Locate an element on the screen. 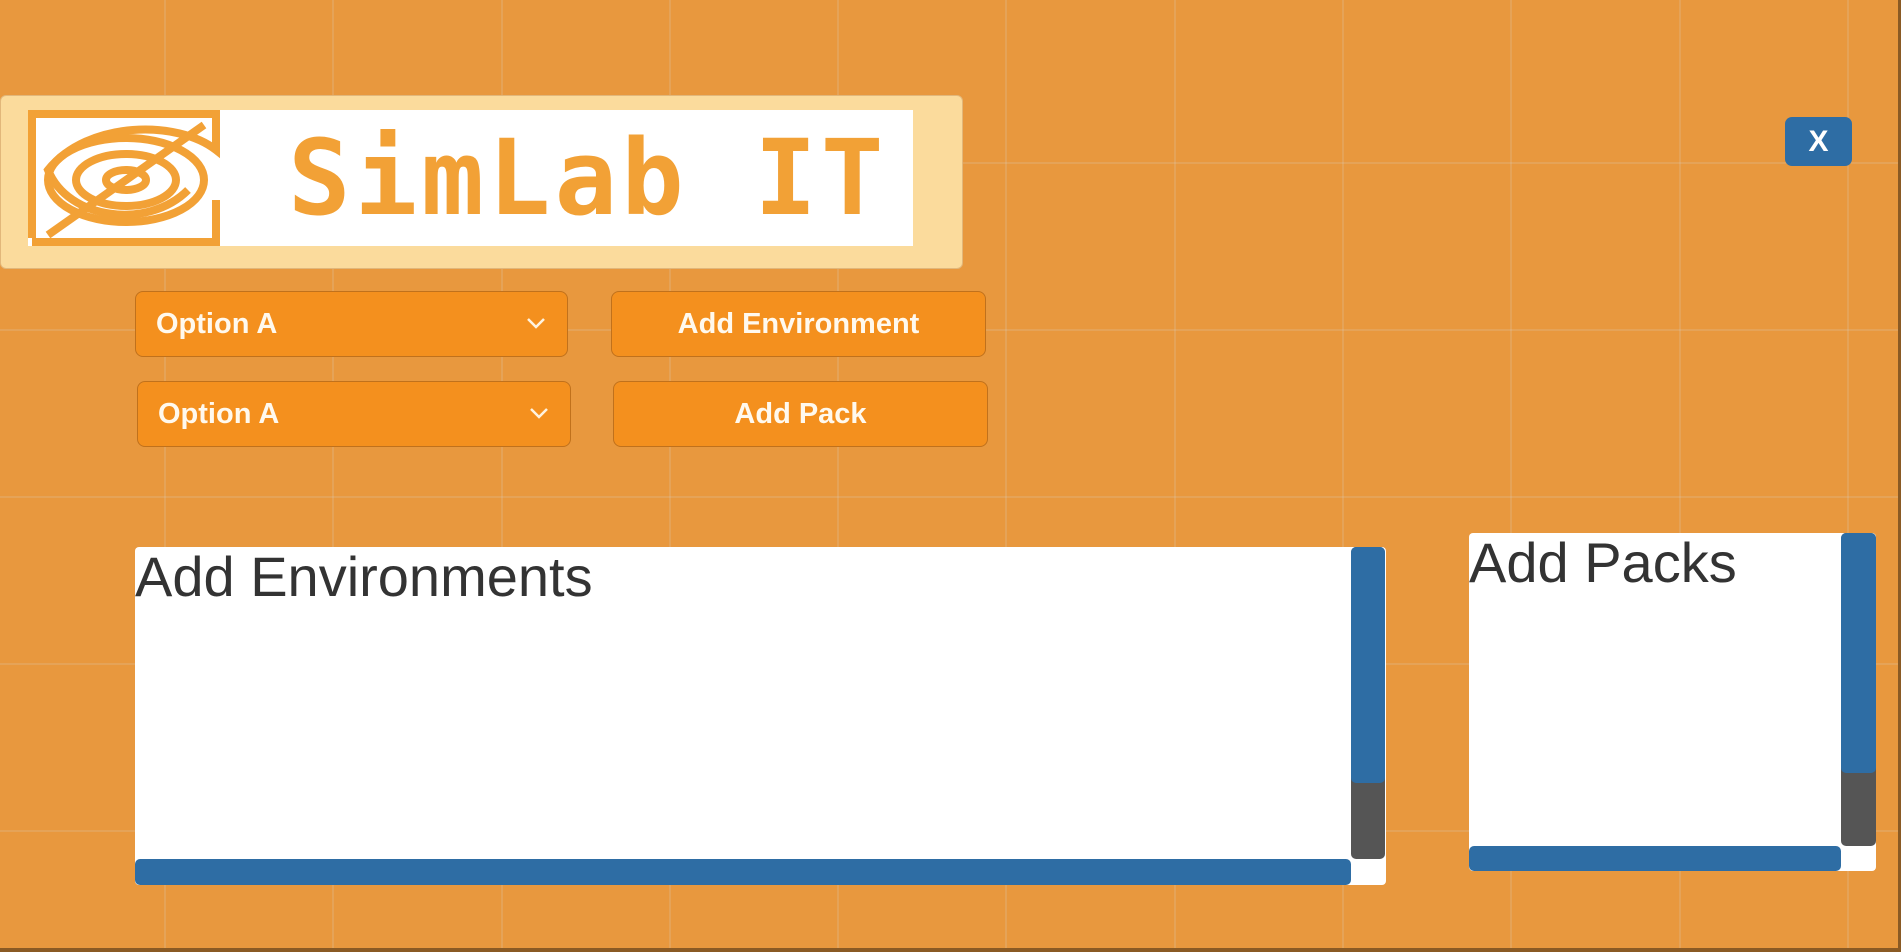 The width and height of the screenshot is (1901, 952). logo-text: SimLab IT is located at coordinates (588, 178).